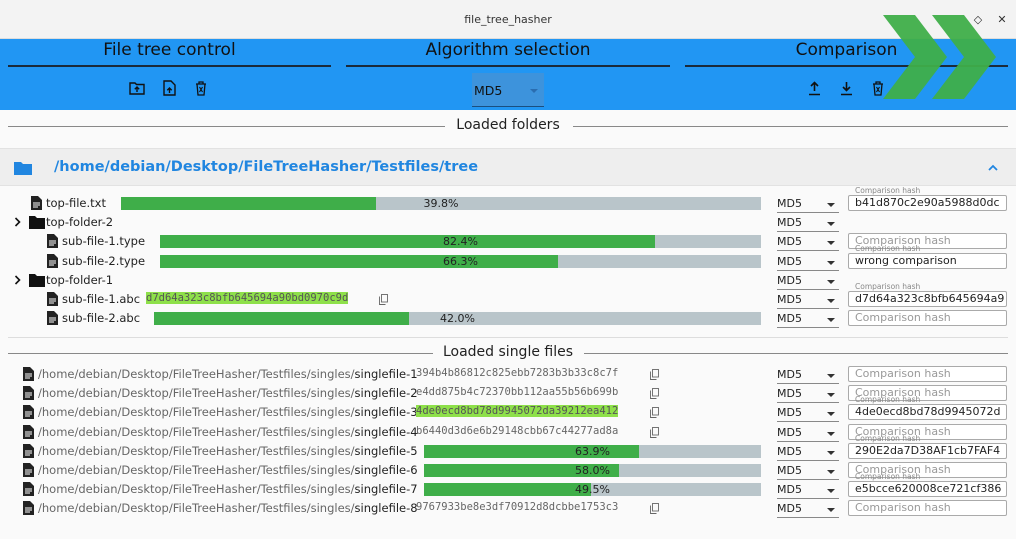  I want to click on progress-bar: 39.8%, so click(441, 203).